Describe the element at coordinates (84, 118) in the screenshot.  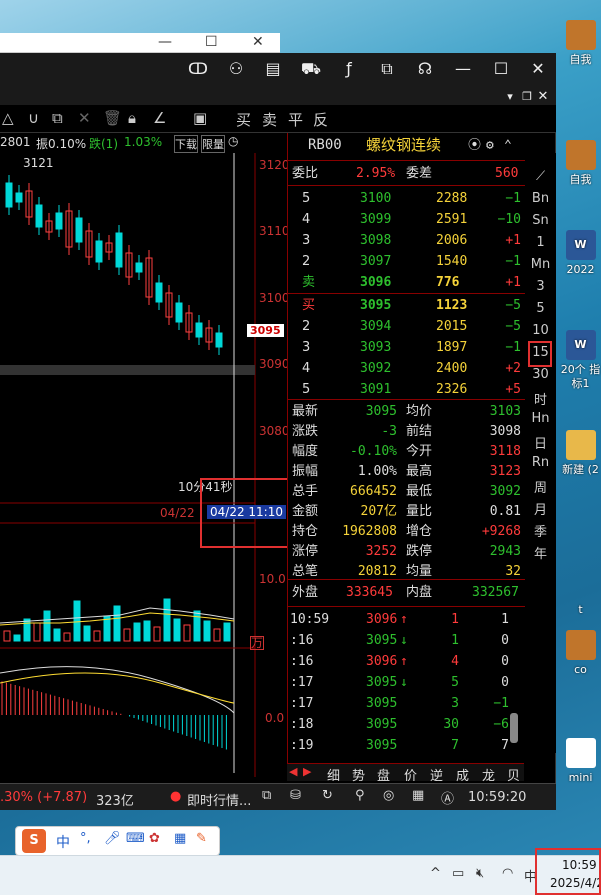
I see `delete-icon: ✕` at that location.